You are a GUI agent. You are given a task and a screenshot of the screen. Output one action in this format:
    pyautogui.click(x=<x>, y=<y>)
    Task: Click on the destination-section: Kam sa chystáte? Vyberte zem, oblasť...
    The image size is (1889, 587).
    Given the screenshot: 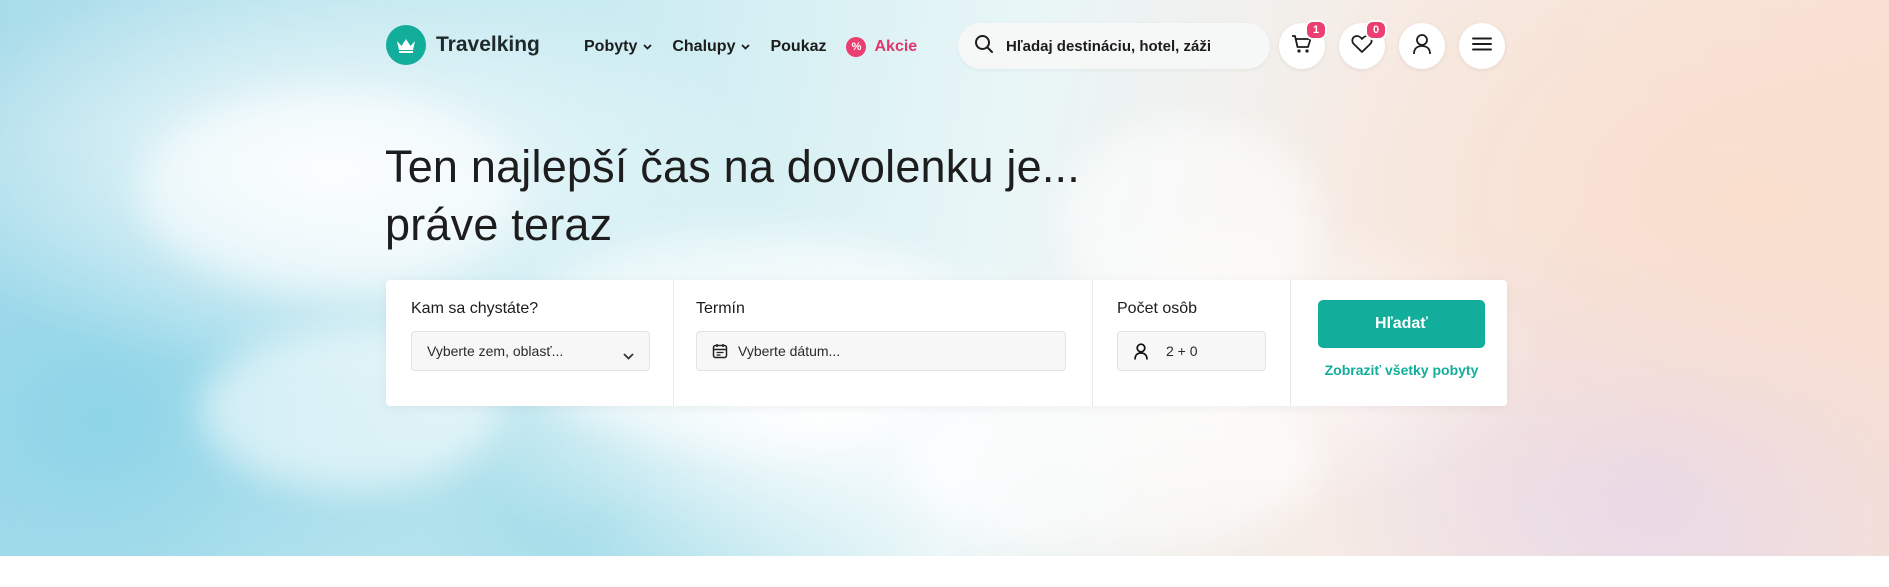 What is the action you would take?
    pyautogui.click(x=529, y=343)
    